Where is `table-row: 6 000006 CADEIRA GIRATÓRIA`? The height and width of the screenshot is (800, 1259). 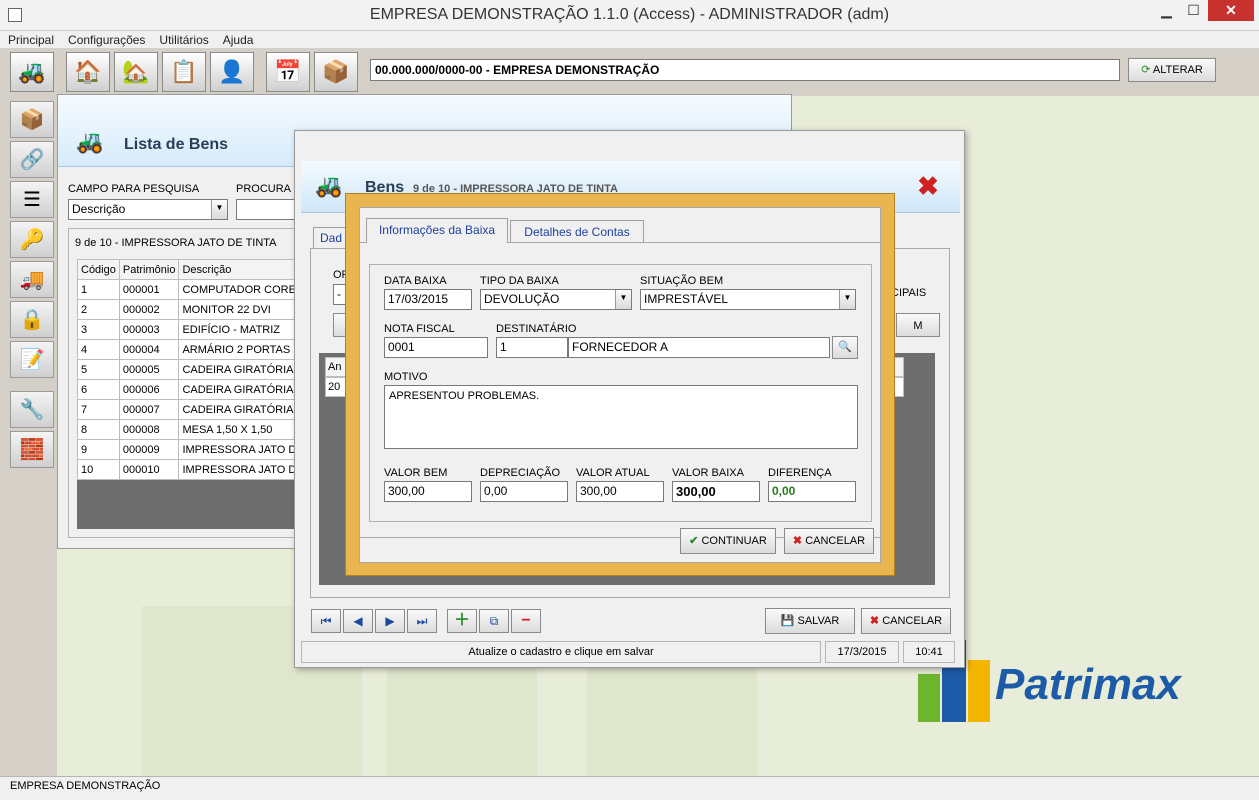 table-row: 6 000006 CADEIRA GIRATÓRIA is located at coordinates (192, 389).